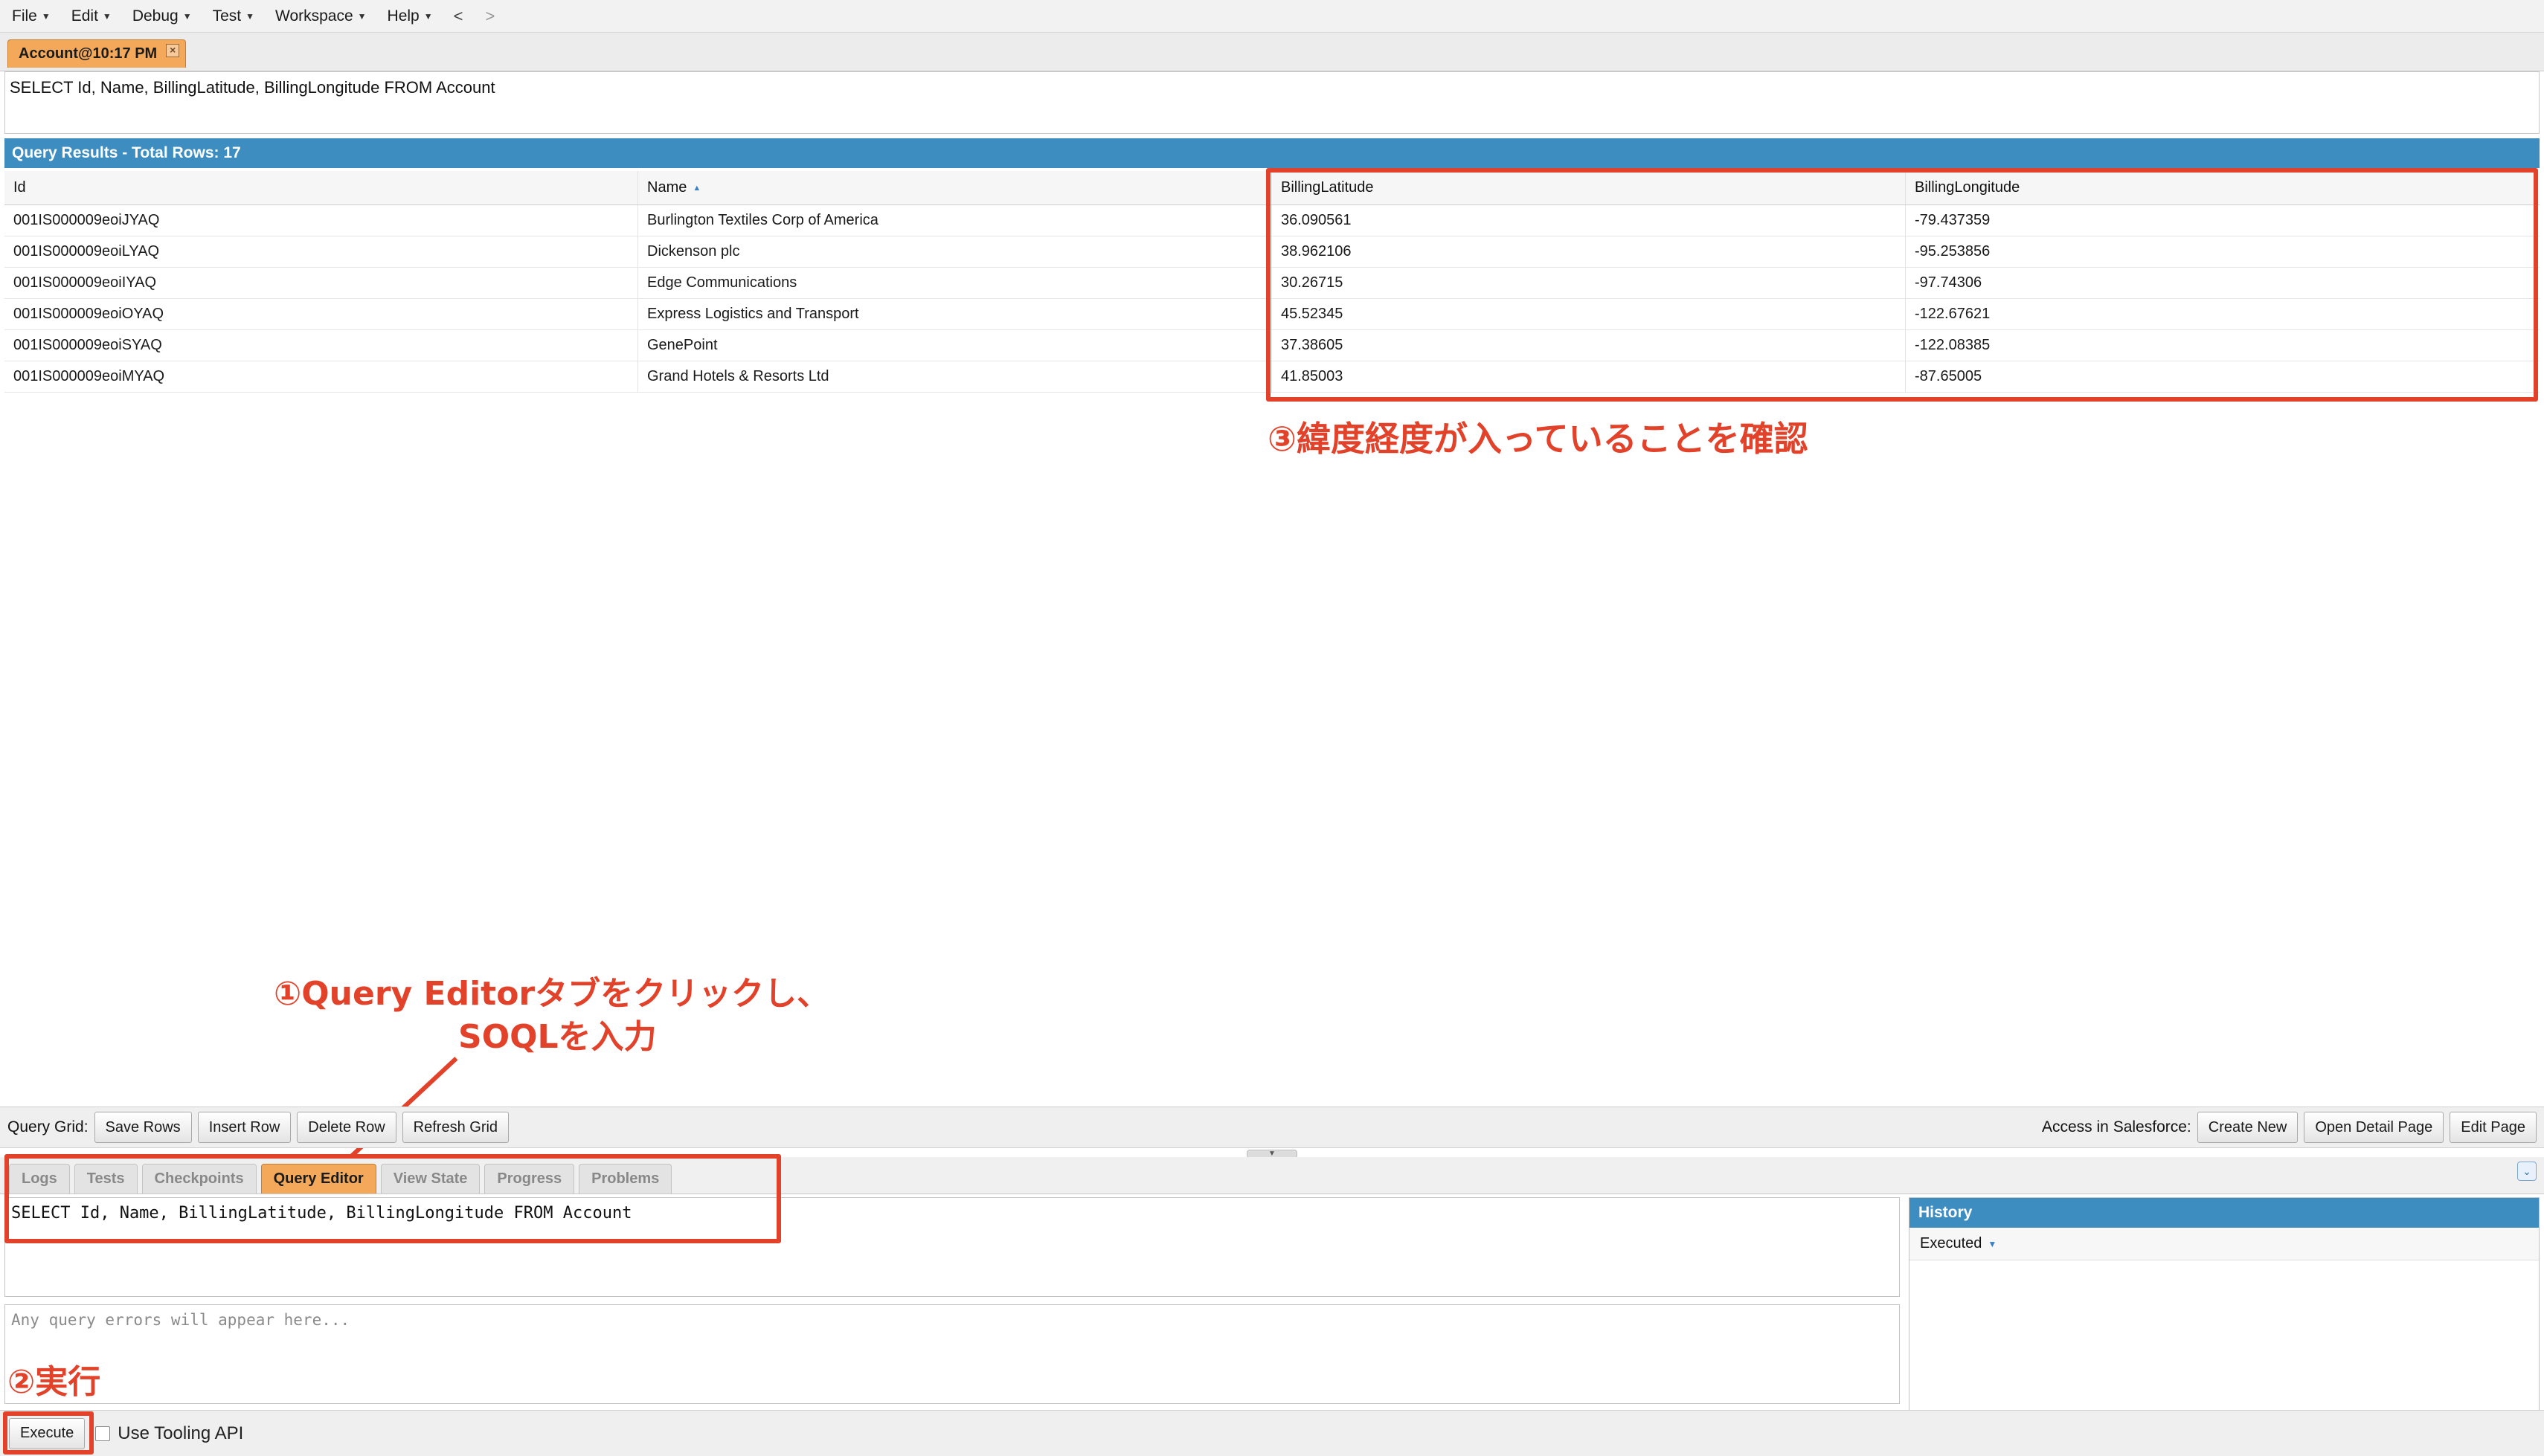 The image size is (2544, 1456). I want to click on file-tab-account: Account@10:17 PM ×, so click(97, 54).